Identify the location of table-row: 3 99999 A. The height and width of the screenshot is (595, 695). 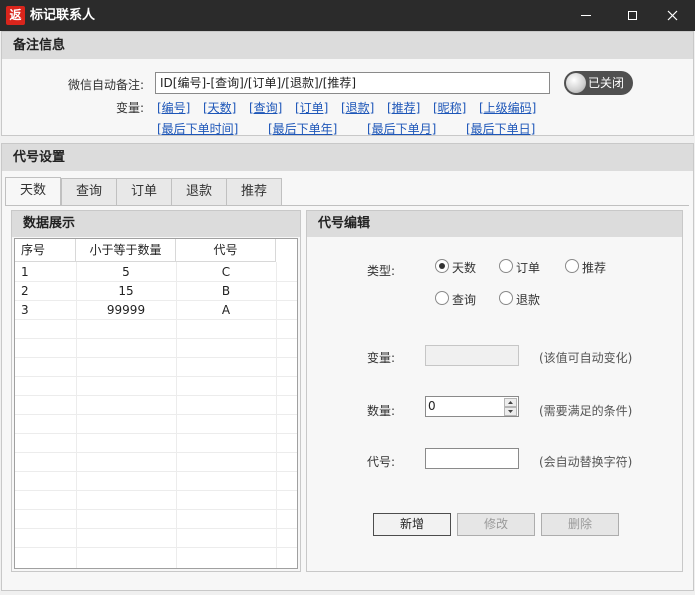
(156, 310).